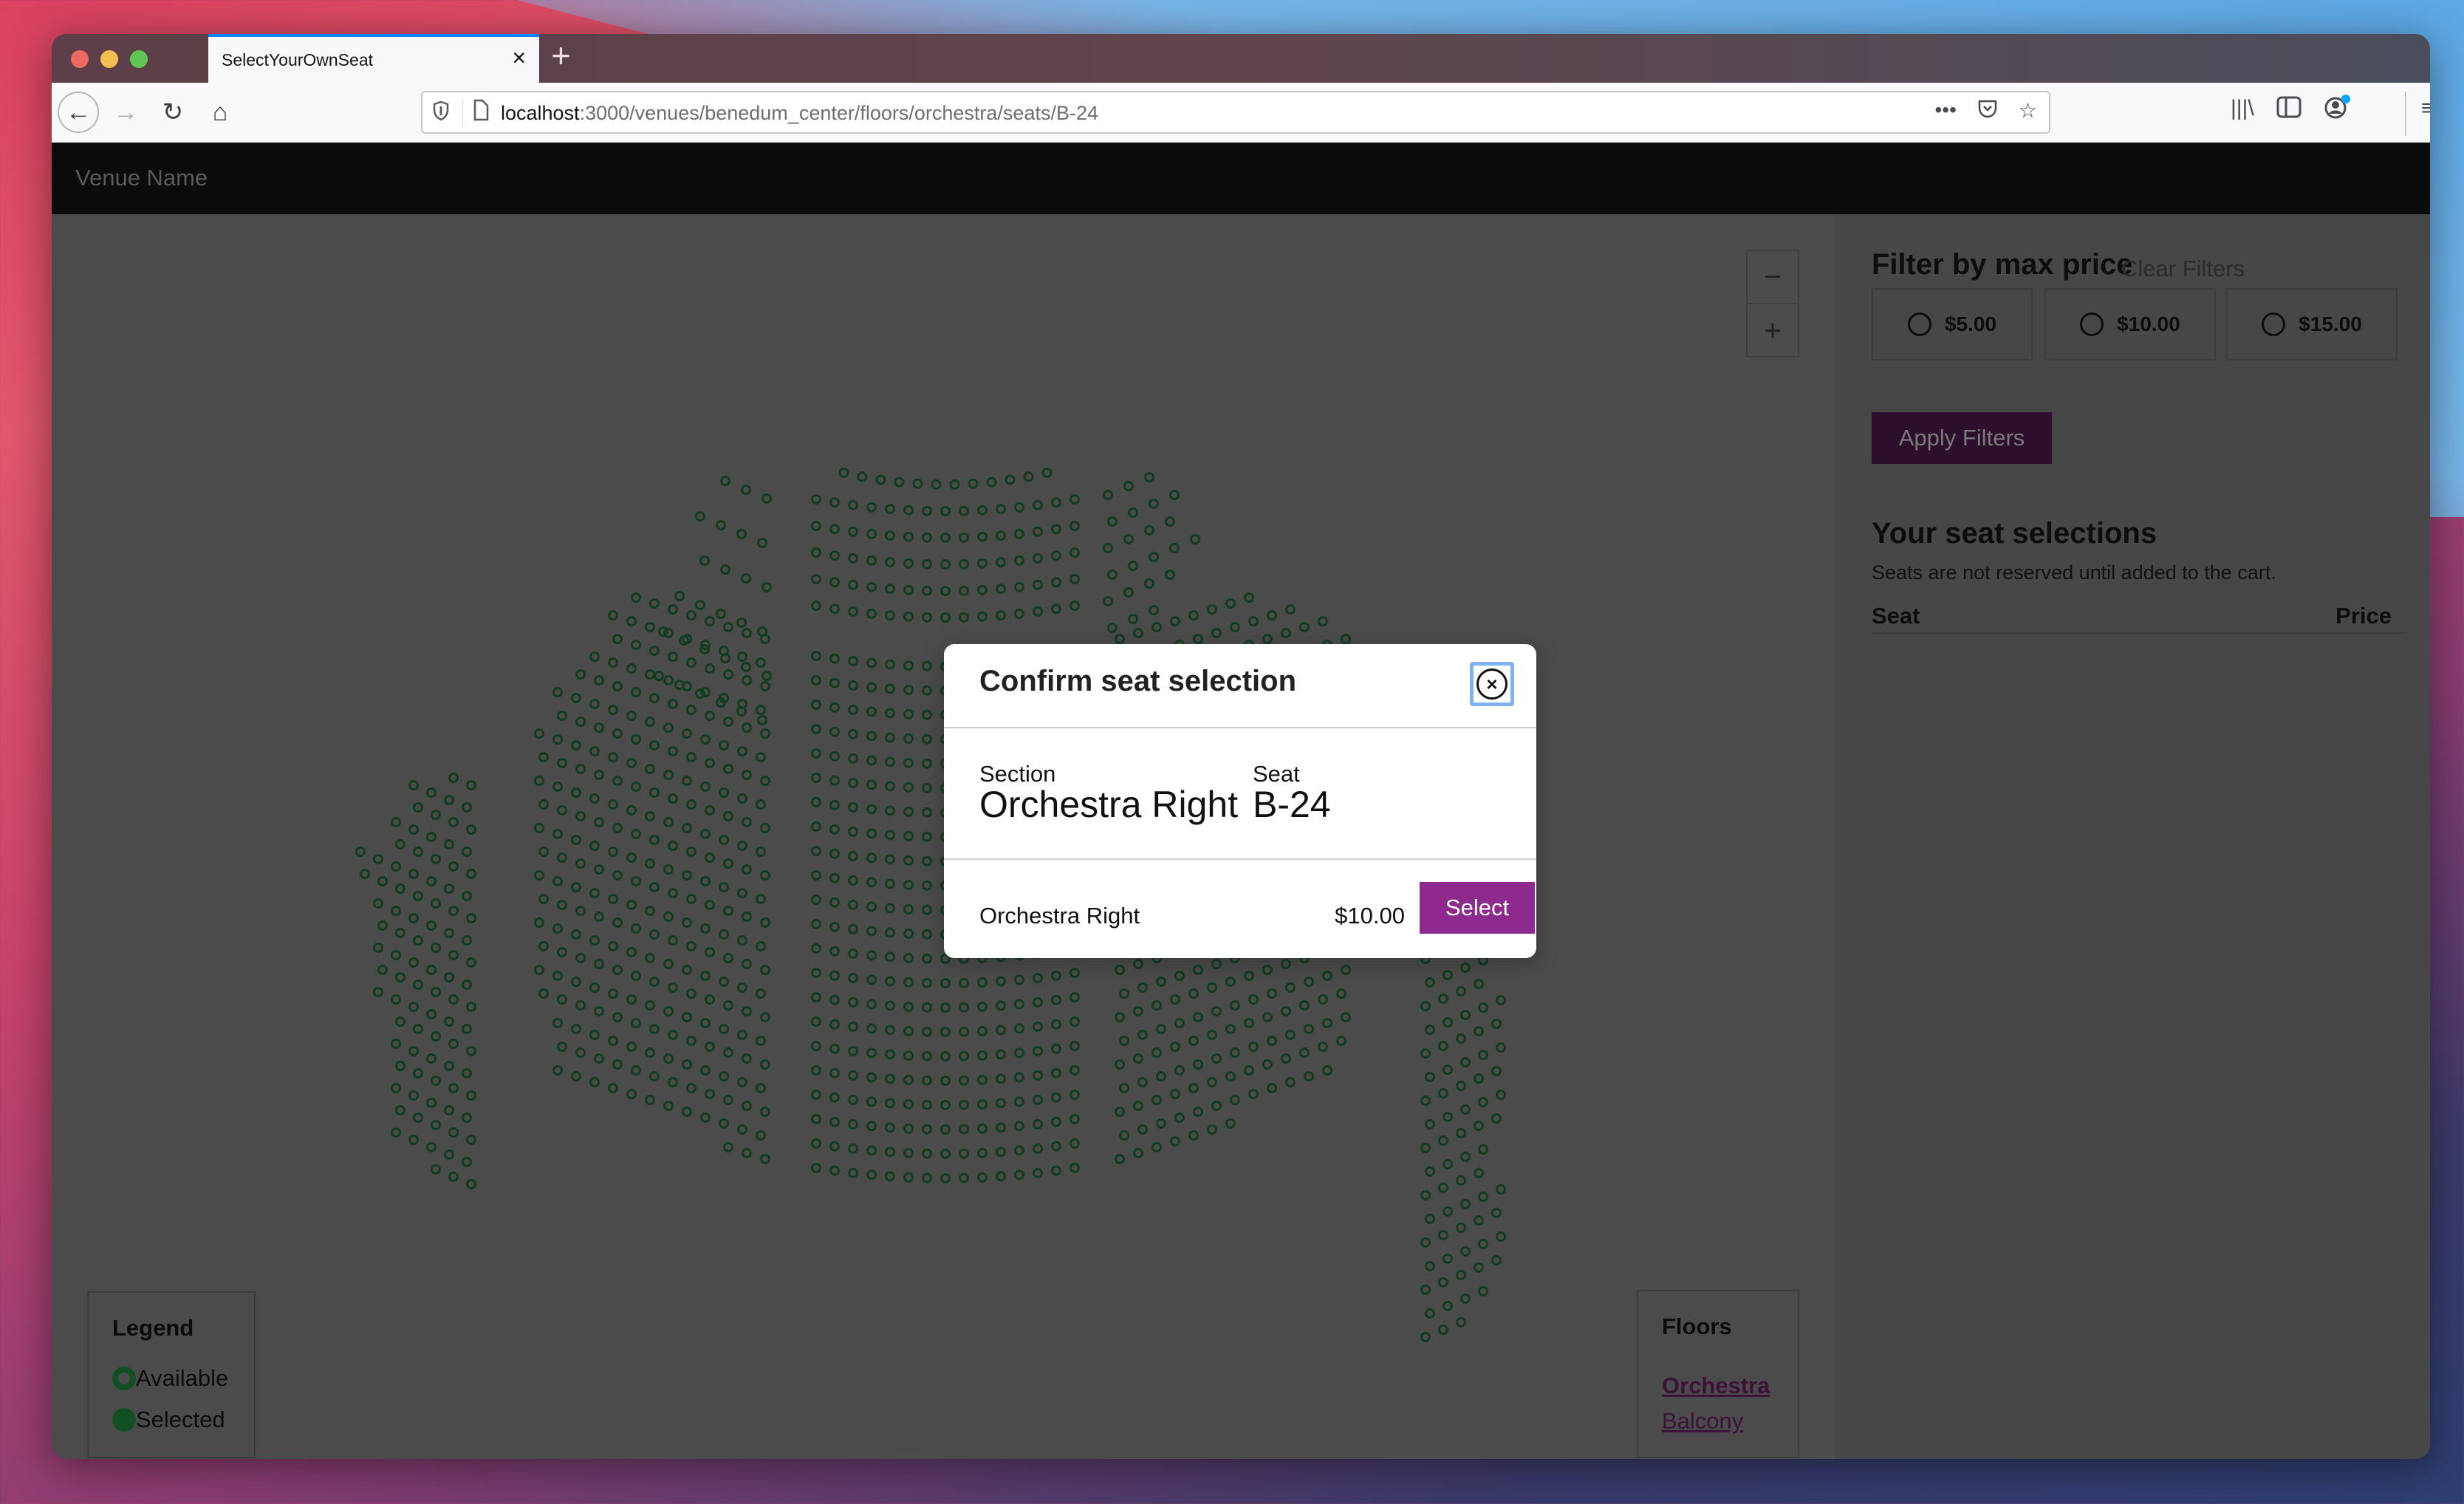 This screenshot has width=2464, height=1504. I want to click on price-option-10: $10.00, so click(2130, 324).